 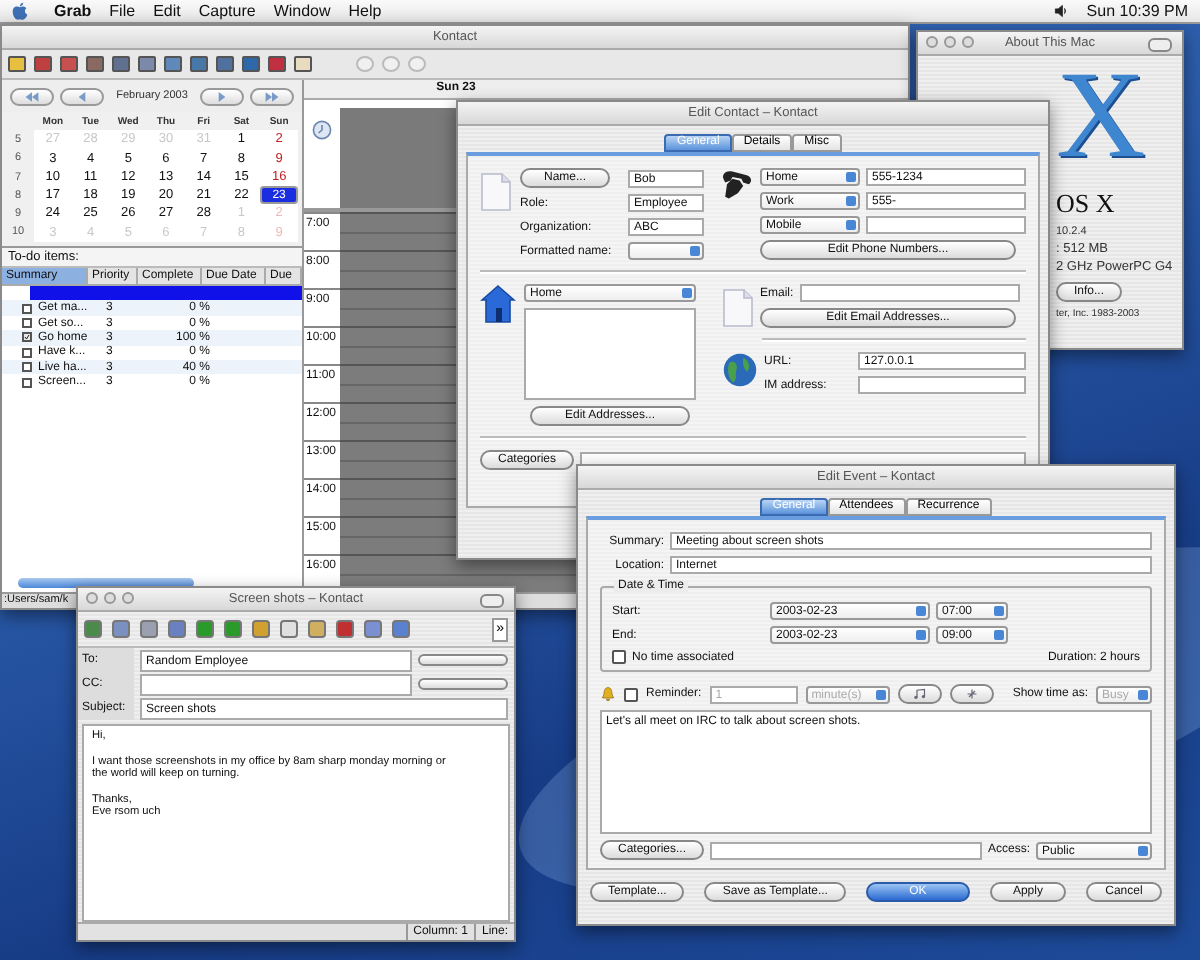 I want to click on run-program-button, so click(x=971, y=694).